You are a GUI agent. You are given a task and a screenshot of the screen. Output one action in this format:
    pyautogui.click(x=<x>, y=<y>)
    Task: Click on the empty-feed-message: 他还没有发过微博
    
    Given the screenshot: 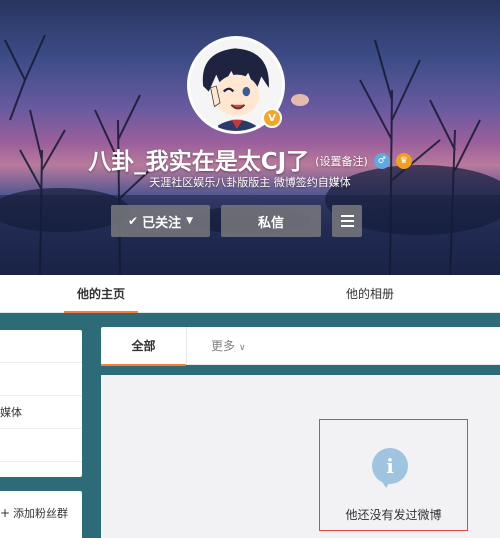 What is the action you would take?
    pyautogui.click(x=393, y=515)
    